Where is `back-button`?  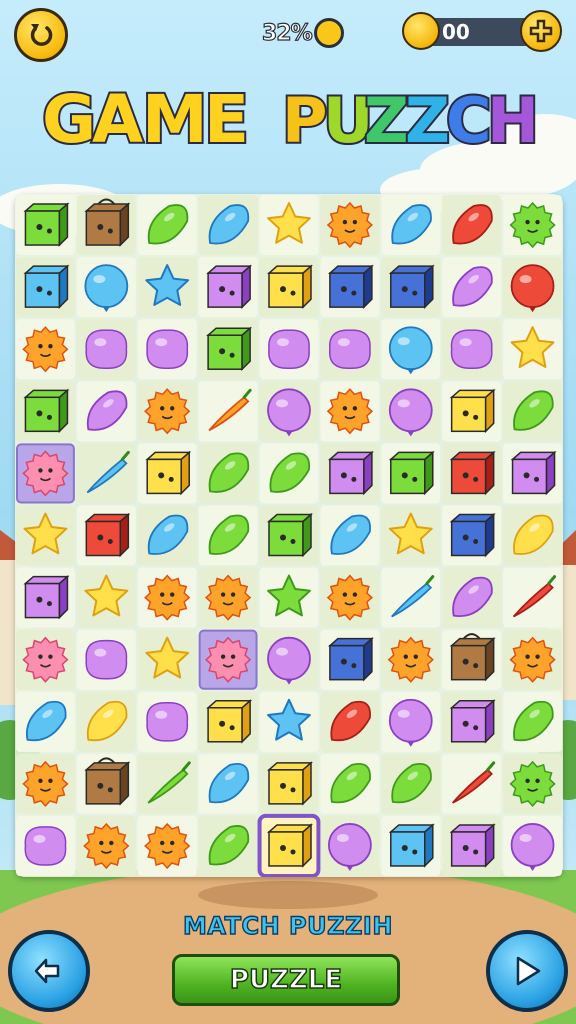
back-button is located at coordinates (49, 971).